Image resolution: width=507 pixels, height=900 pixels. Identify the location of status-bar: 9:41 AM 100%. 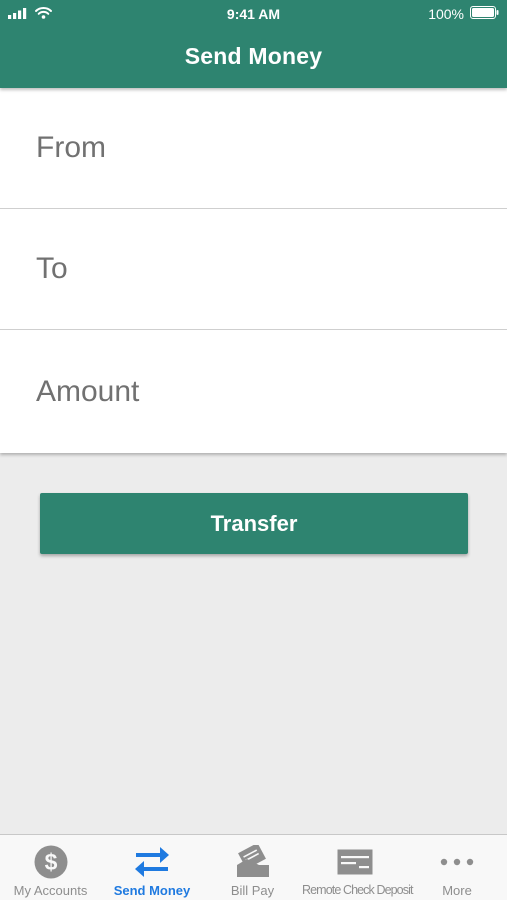
(253, 14).